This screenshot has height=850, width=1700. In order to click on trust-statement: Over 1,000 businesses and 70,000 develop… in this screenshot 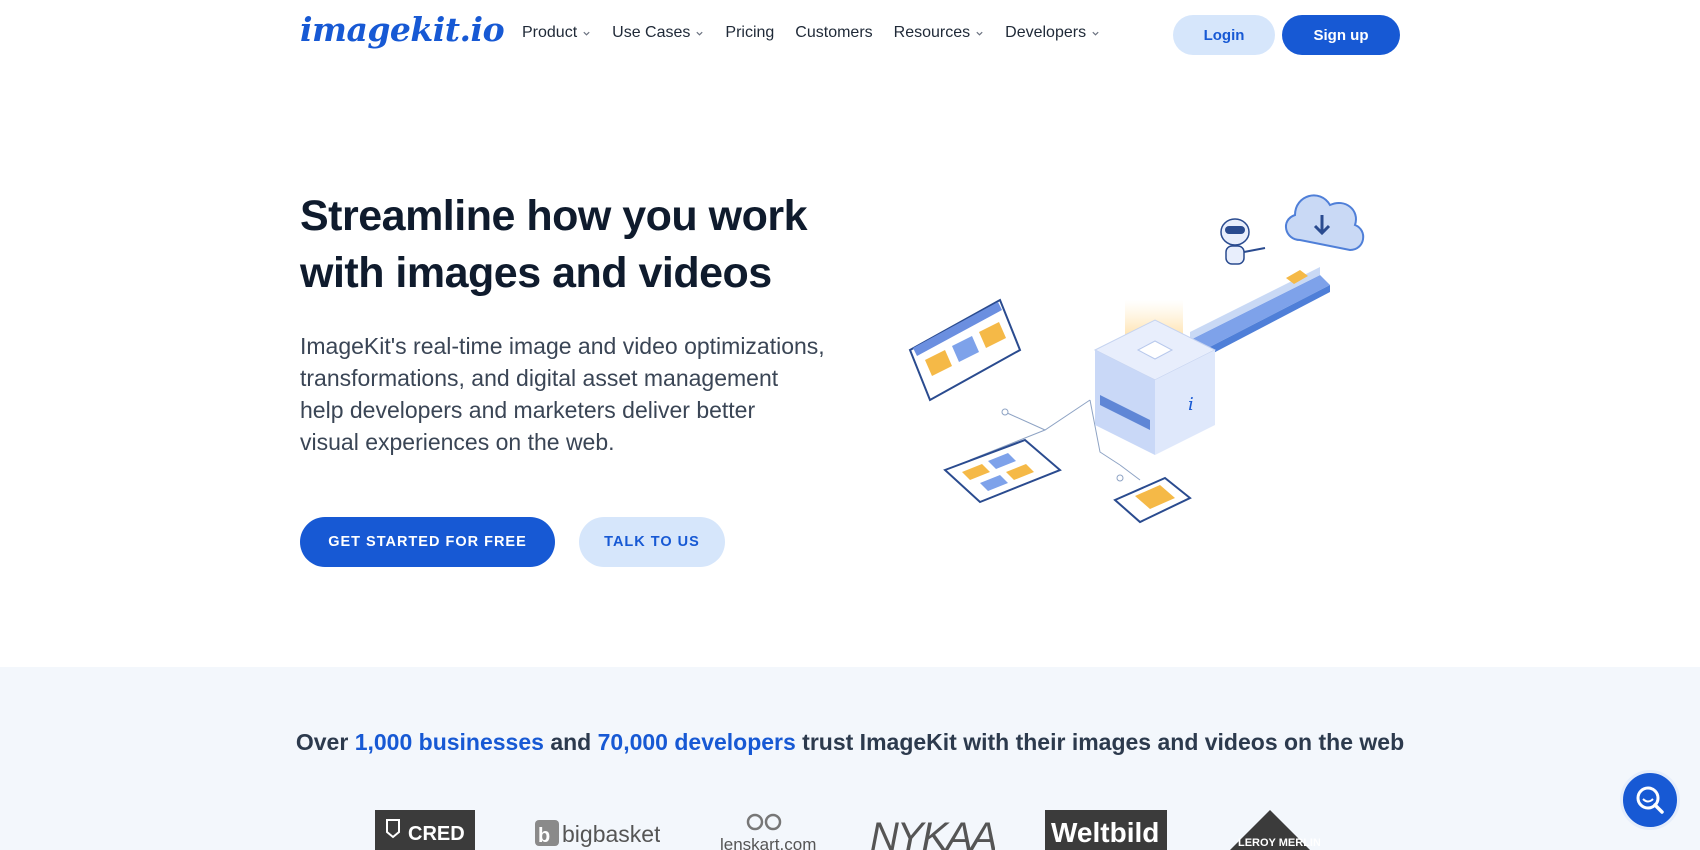, I will do `click(850, 742)`.